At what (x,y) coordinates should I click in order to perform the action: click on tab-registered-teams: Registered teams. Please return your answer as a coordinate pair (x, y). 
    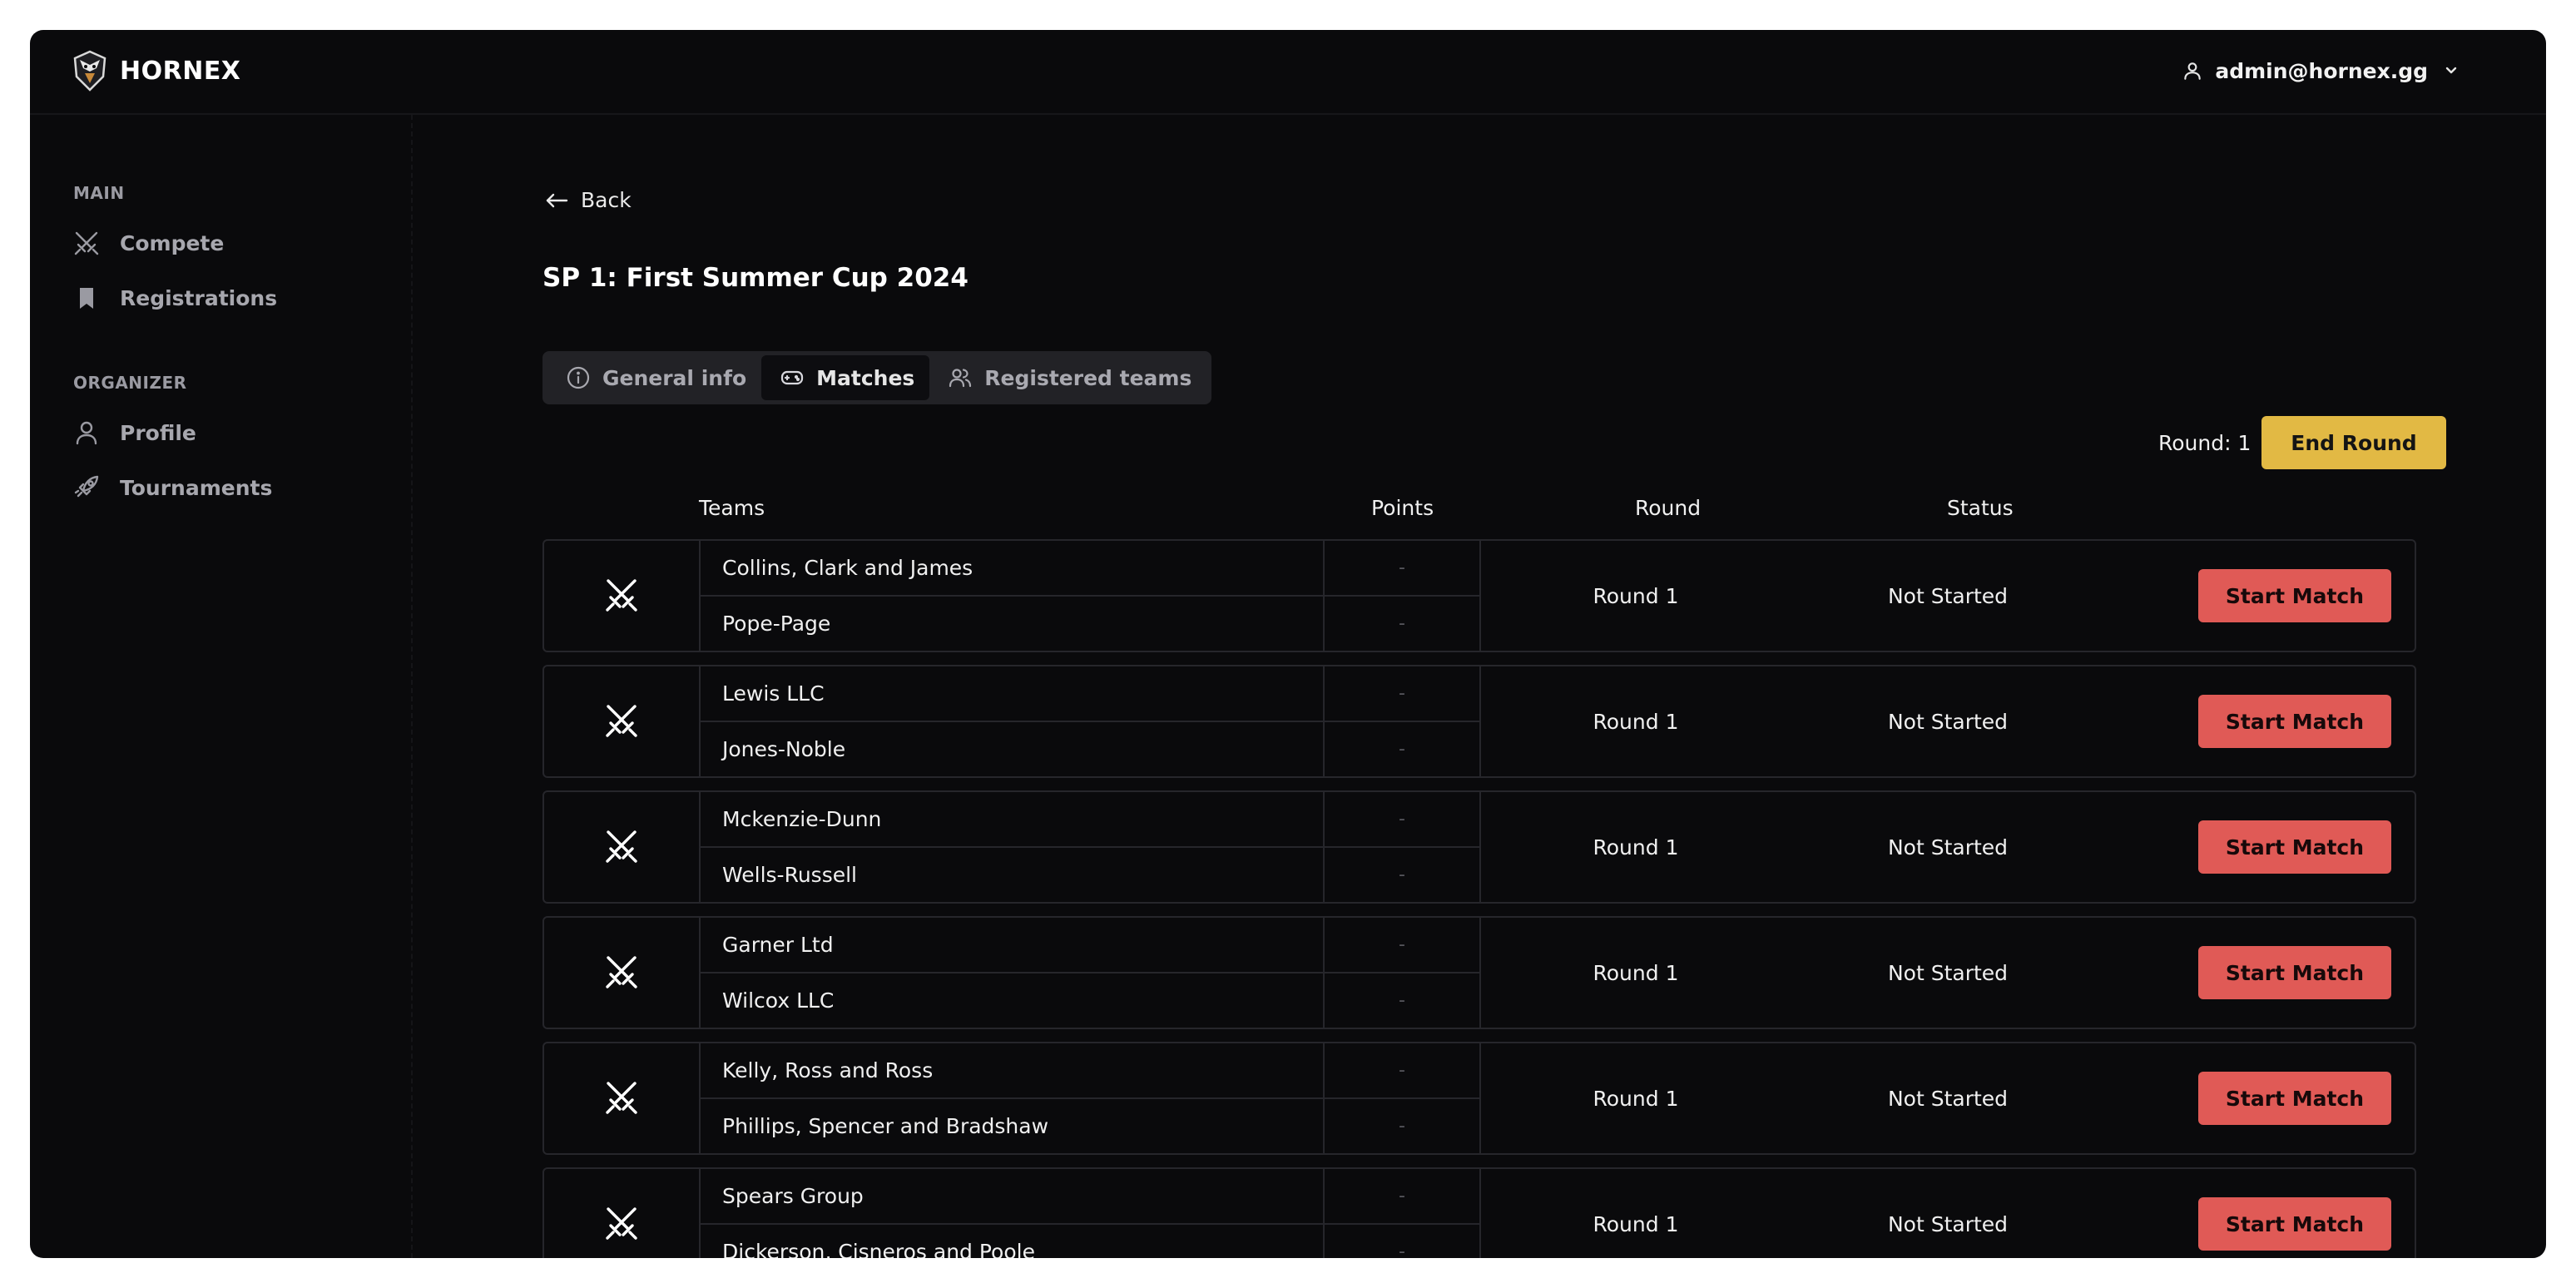
    Looking at the image, I should click on (1067, 377).